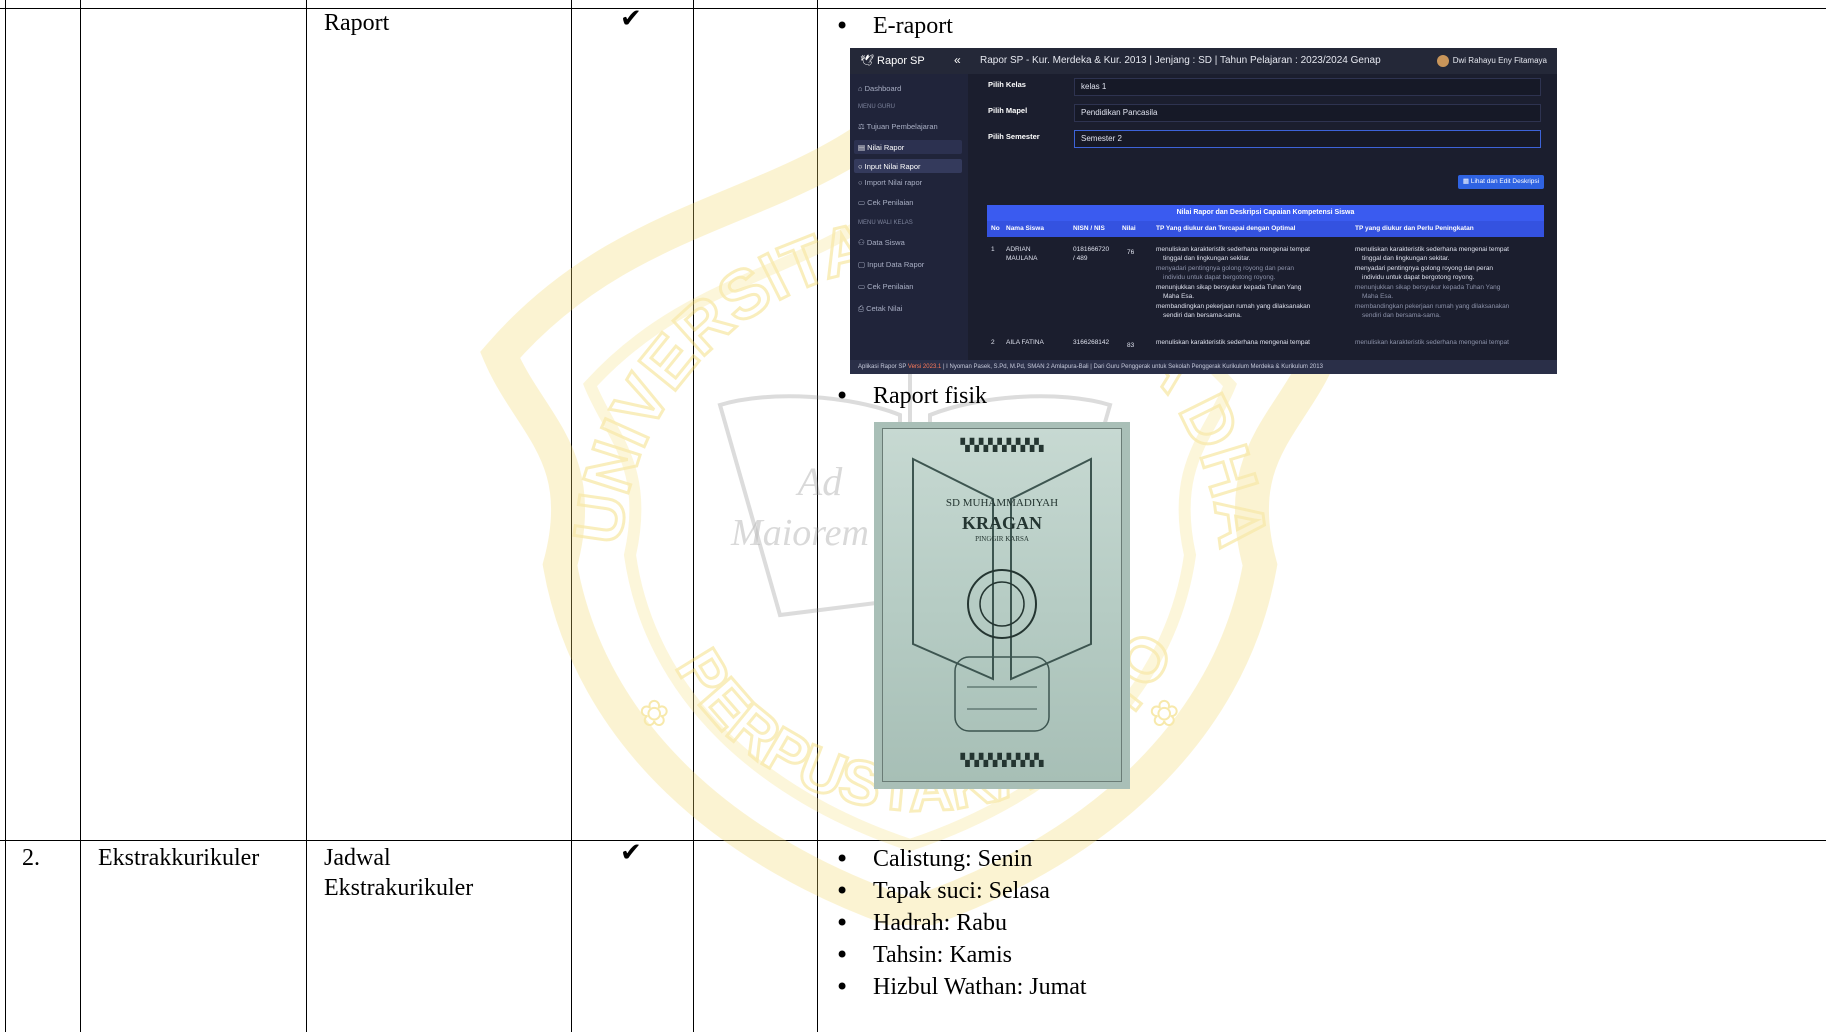 The height and width of the screenshot is (1032, 1826). What do you see at coordinates (1164, 714) in the screenshot?
I see `watermark-flower-right-icon: ✿` at bounding box center [1164, 714].